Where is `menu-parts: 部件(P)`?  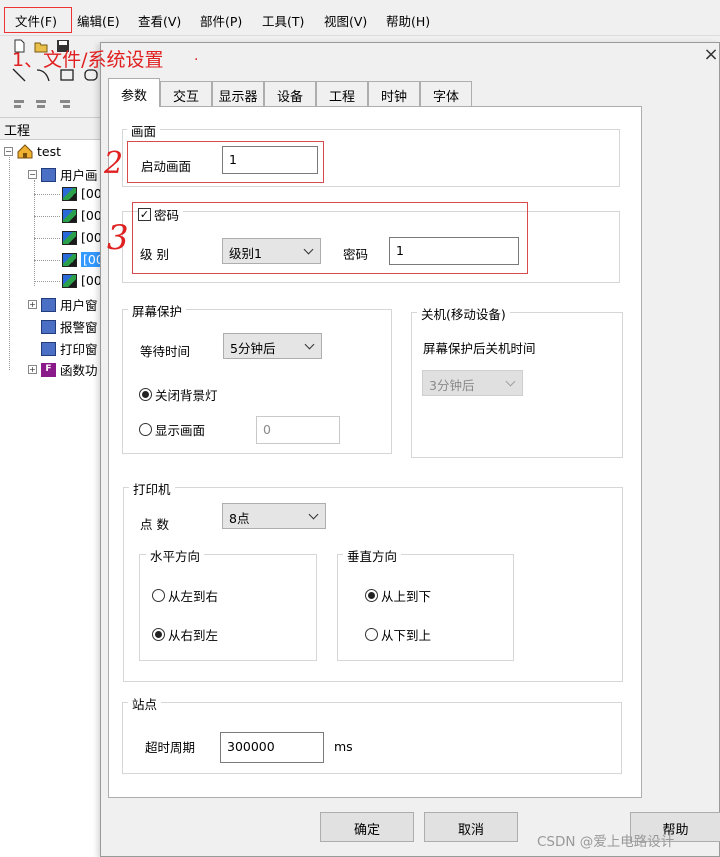 menu-parts: 部件(P) is located at coordinates (221, 20).